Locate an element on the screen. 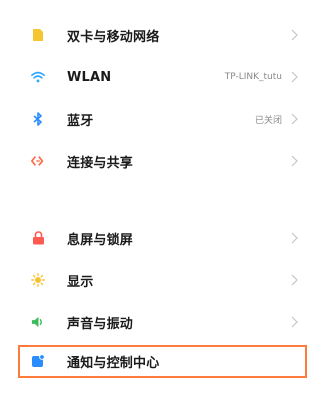 Image resolution: width=332 pixels, height=394 pixels. settings-item-label: 显示 is located at coordinates (80, 282).